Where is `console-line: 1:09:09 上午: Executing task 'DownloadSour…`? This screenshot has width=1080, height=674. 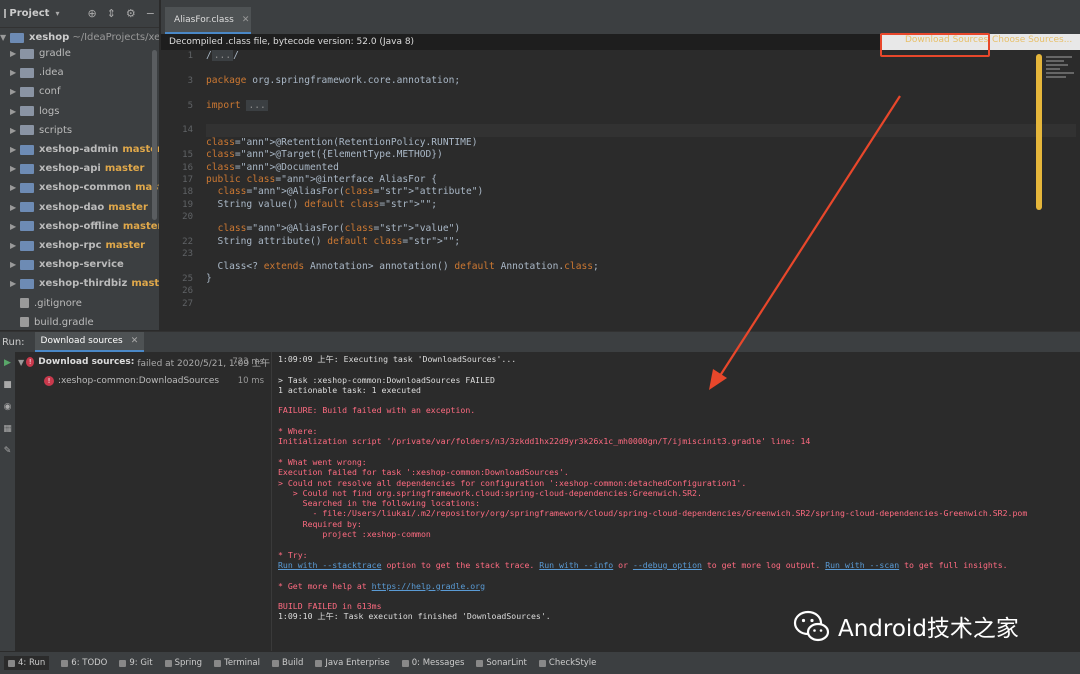 console-line: 1:09:09 上午: Executing task 'DownloadSour… is located at coordinates (397, 359).